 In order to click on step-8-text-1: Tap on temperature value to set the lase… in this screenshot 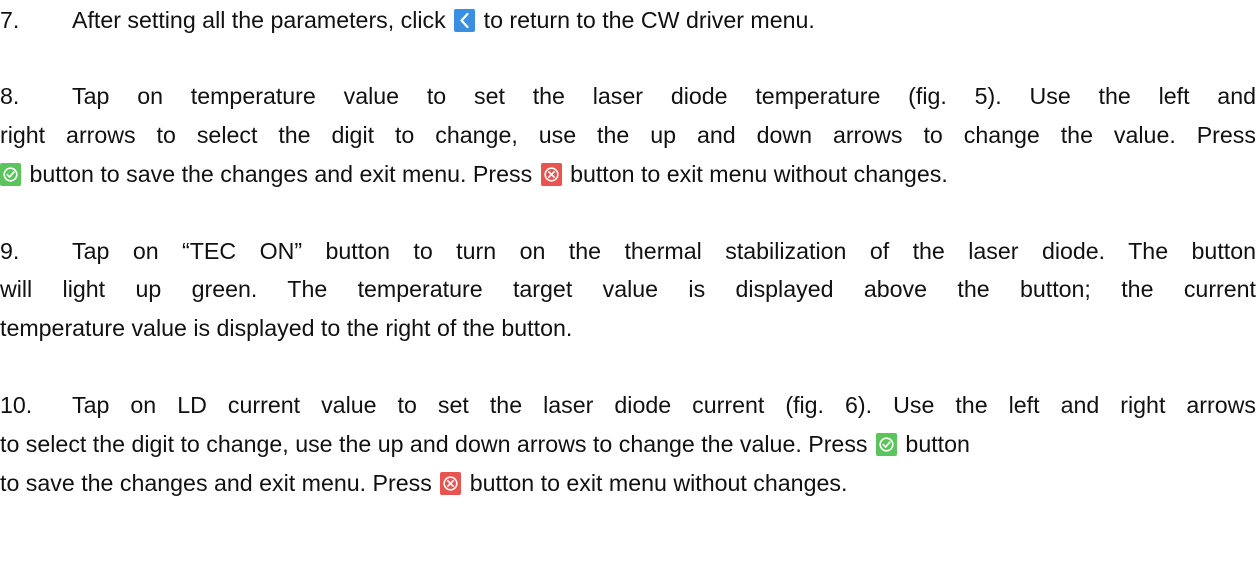, I will do `click(664, 96)`.